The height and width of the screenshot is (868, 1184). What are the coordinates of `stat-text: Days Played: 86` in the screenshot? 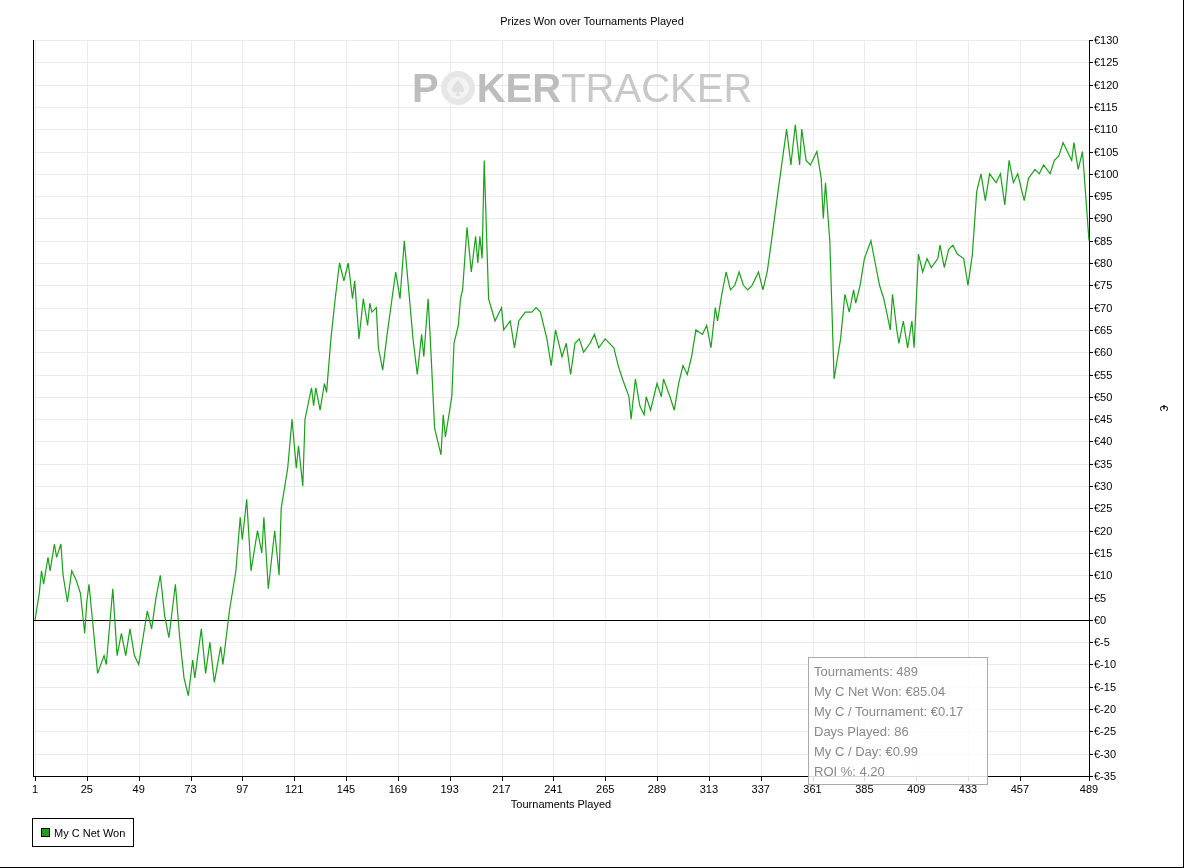 It's located at (862, 732).